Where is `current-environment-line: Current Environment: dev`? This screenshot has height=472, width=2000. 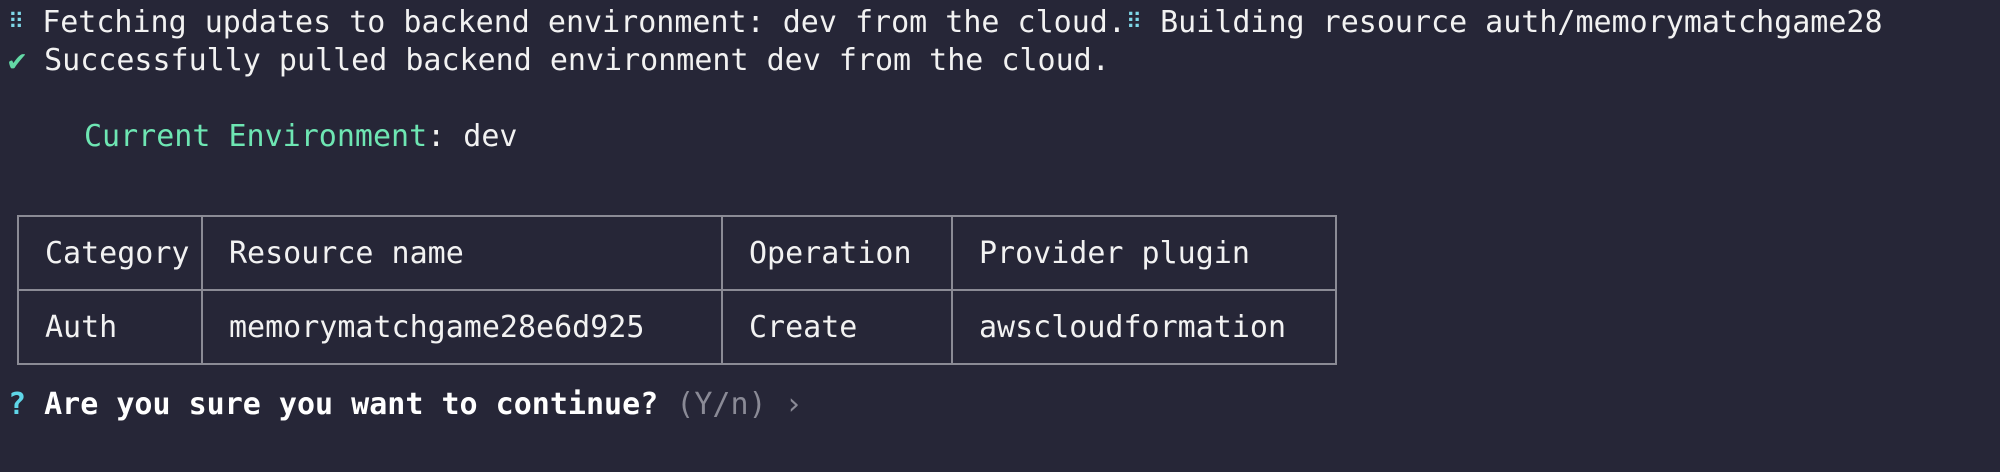 current-environment-line: Current Environment: dev is located at coordinates (300, 137).